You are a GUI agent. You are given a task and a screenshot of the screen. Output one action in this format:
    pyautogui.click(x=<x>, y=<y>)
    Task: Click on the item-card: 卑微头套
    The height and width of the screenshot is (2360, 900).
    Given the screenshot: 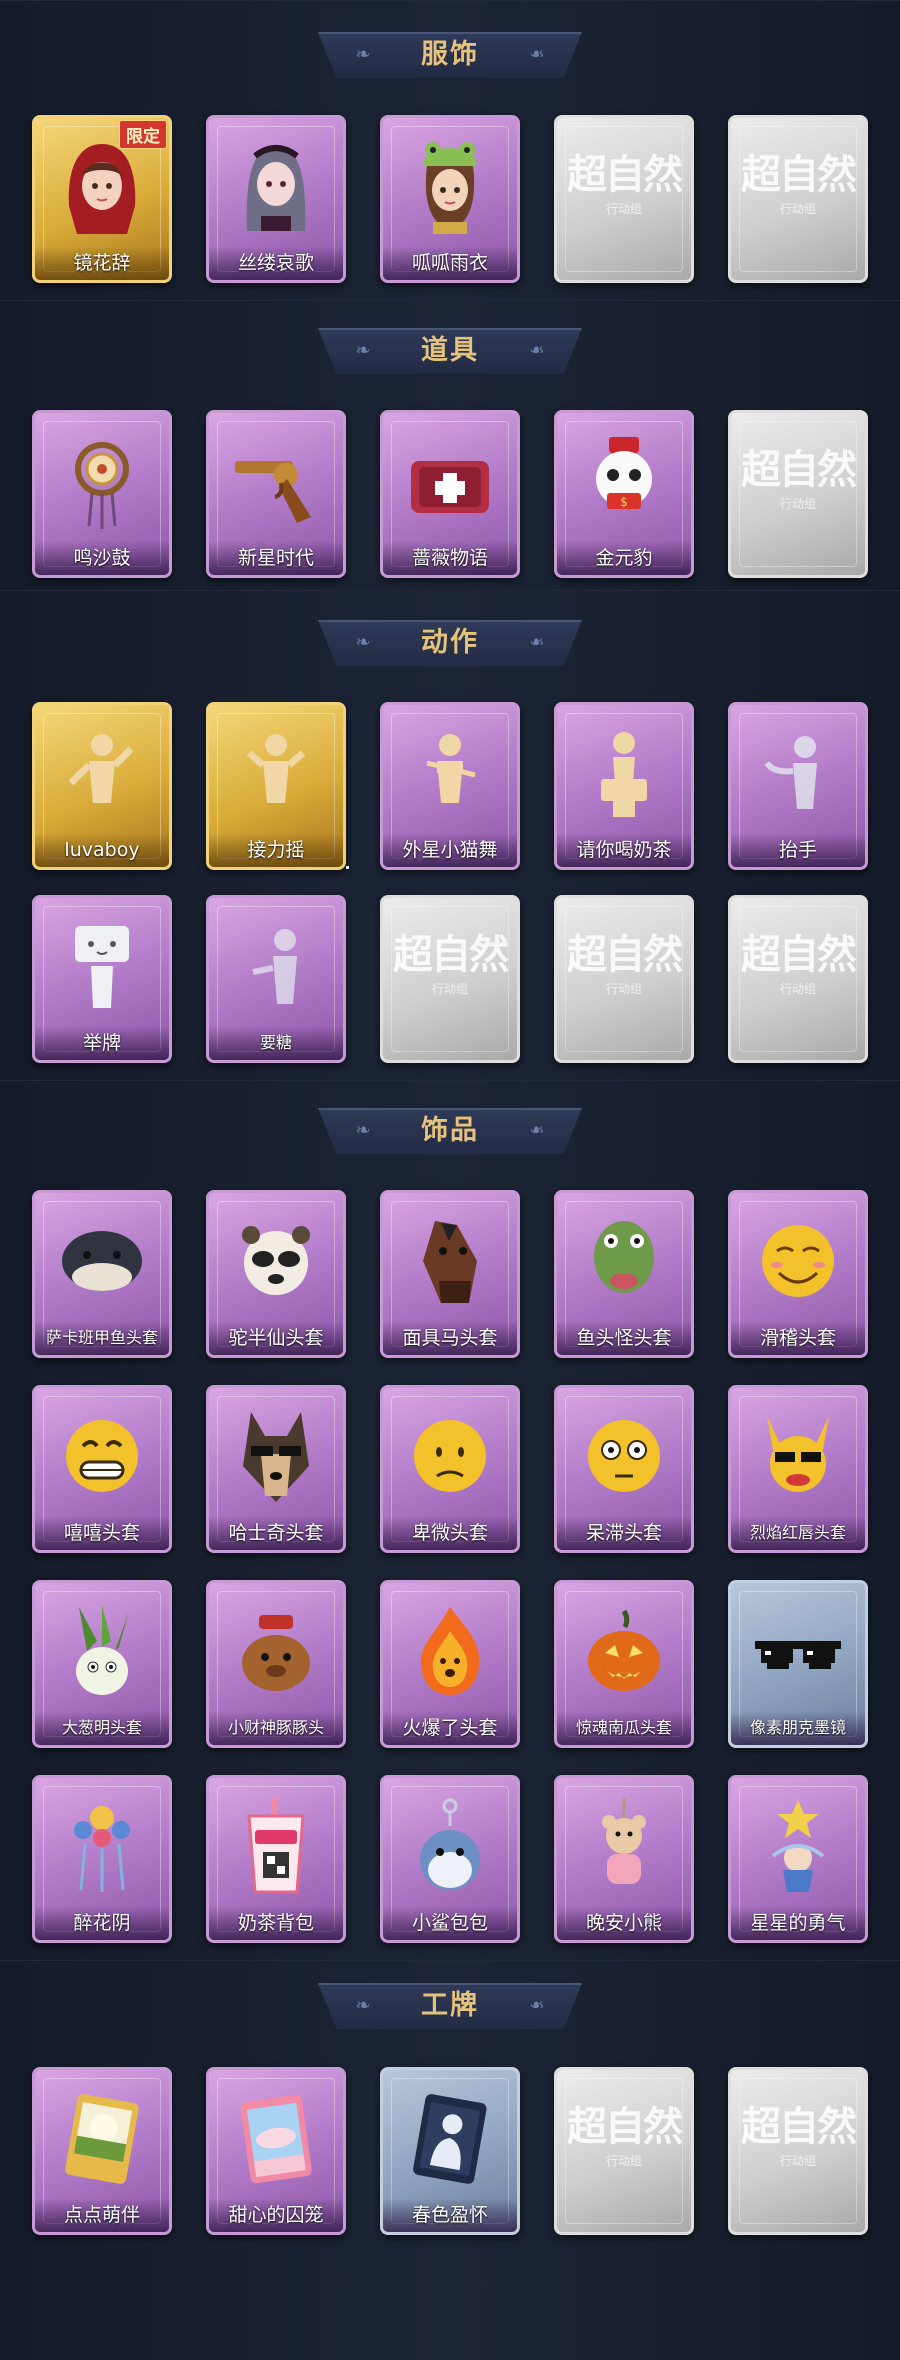 What is the action you would take?
    pyautogui.click(x=450, y=1469)
    